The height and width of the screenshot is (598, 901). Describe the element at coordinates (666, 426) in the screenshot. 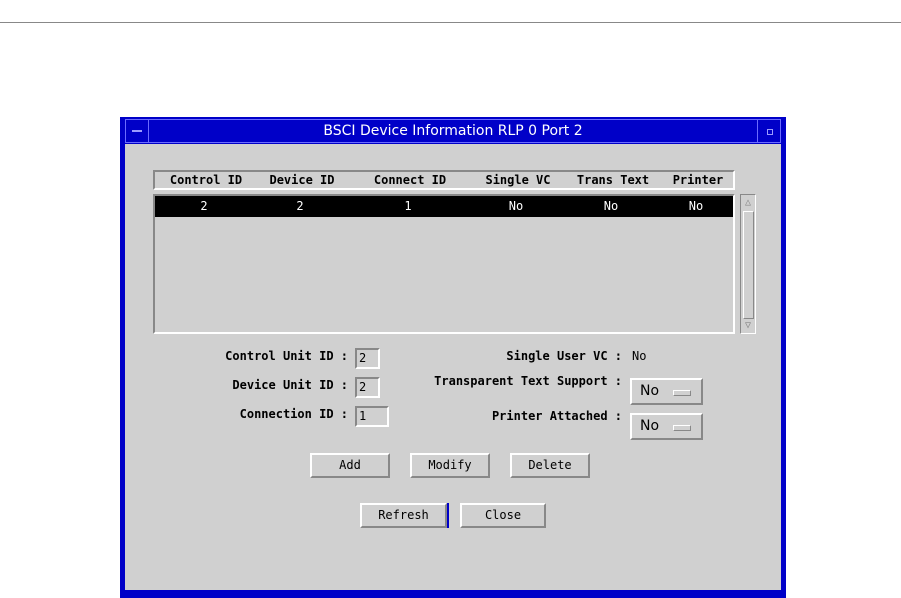

I see `printer-attached-option-menu: No` at that location.